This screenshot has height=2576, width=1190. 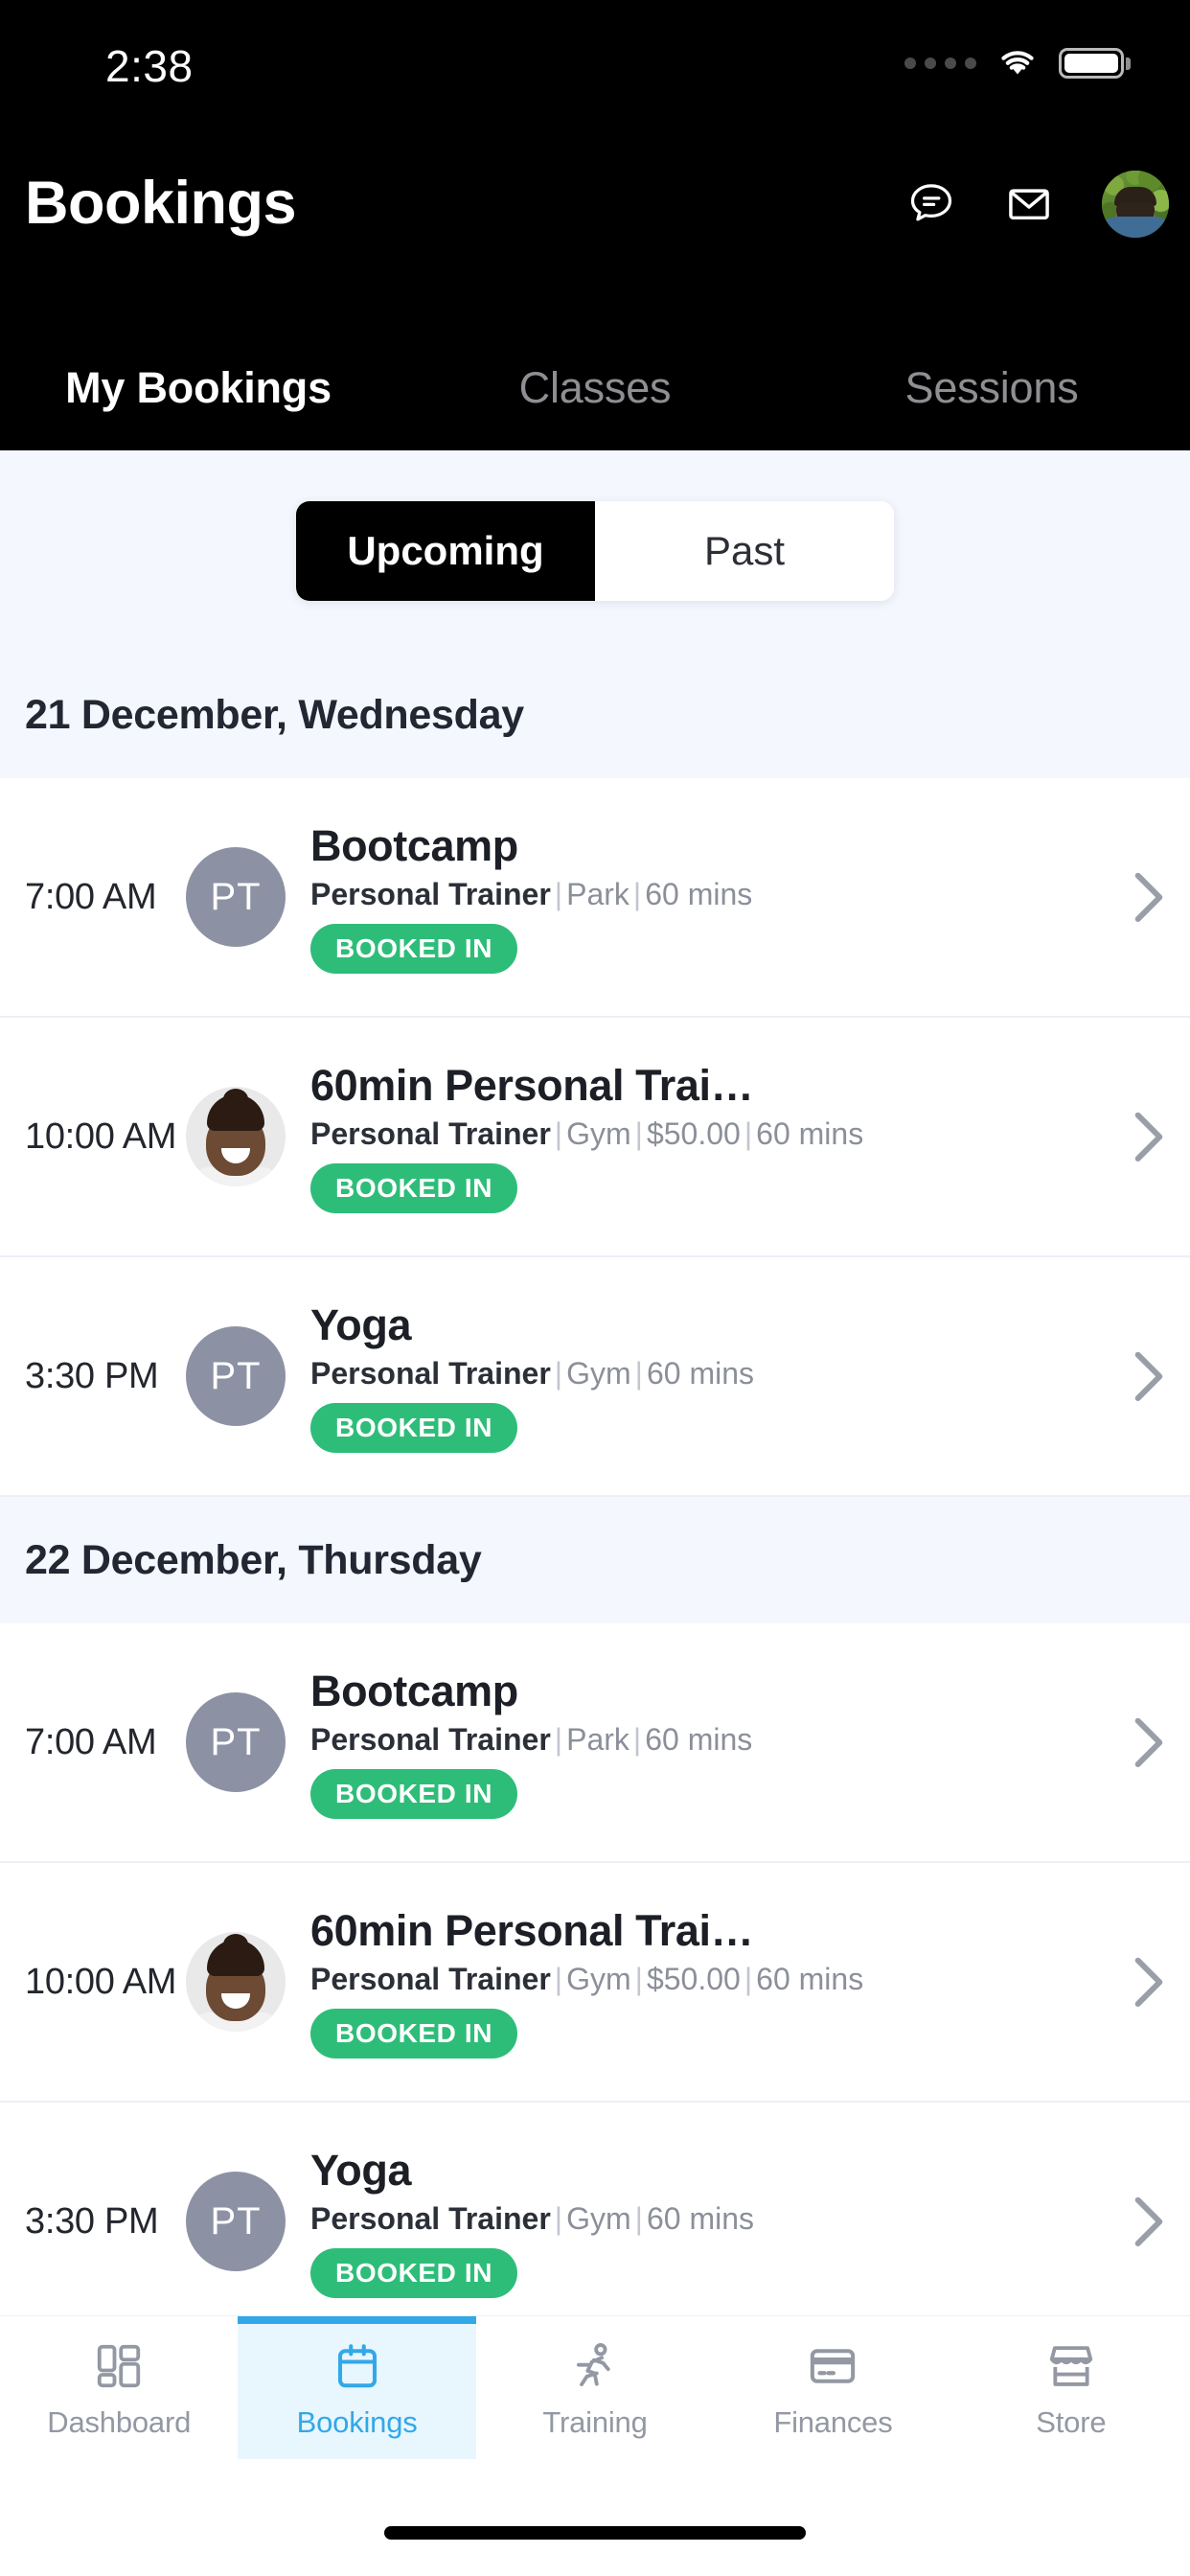 What do you see at coordinates (357, 2421) in the screenshot?
I see `nav-label: Bookings` at bounding box center [357, 2421].